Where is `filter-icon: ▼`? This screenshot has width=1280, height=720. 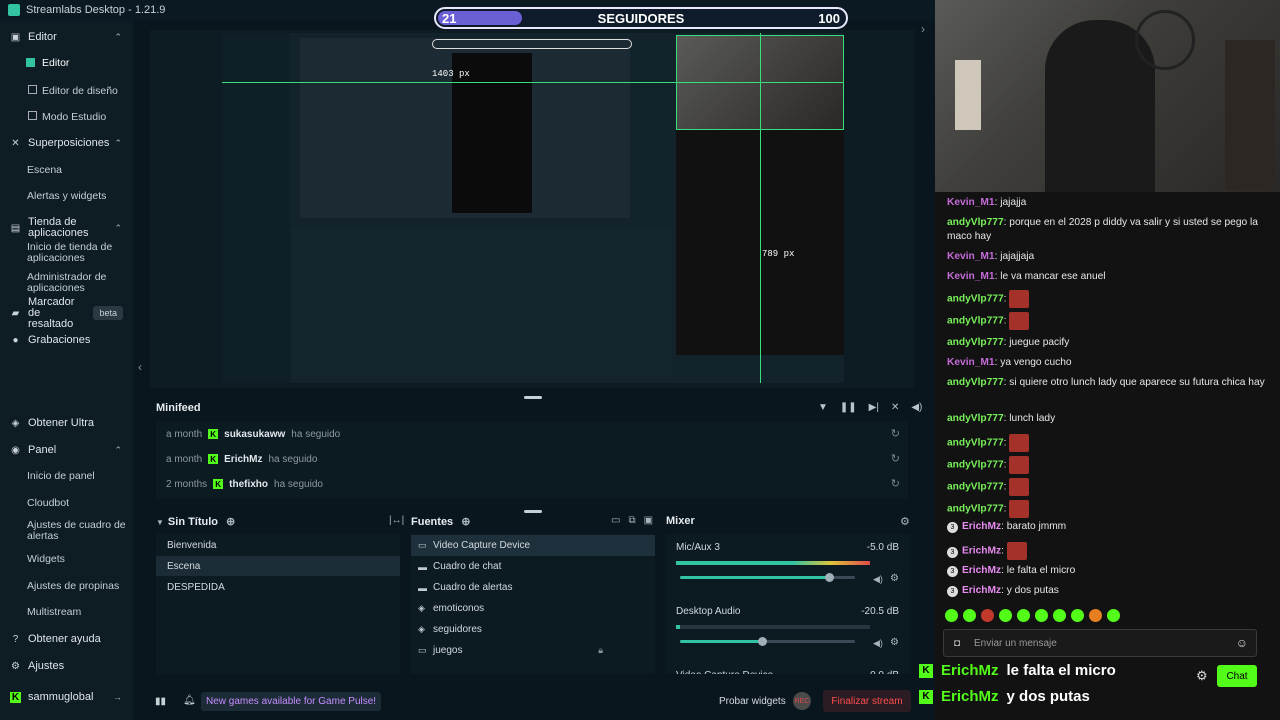
filter-icon: ▼ is located at coordinates (823, 407).